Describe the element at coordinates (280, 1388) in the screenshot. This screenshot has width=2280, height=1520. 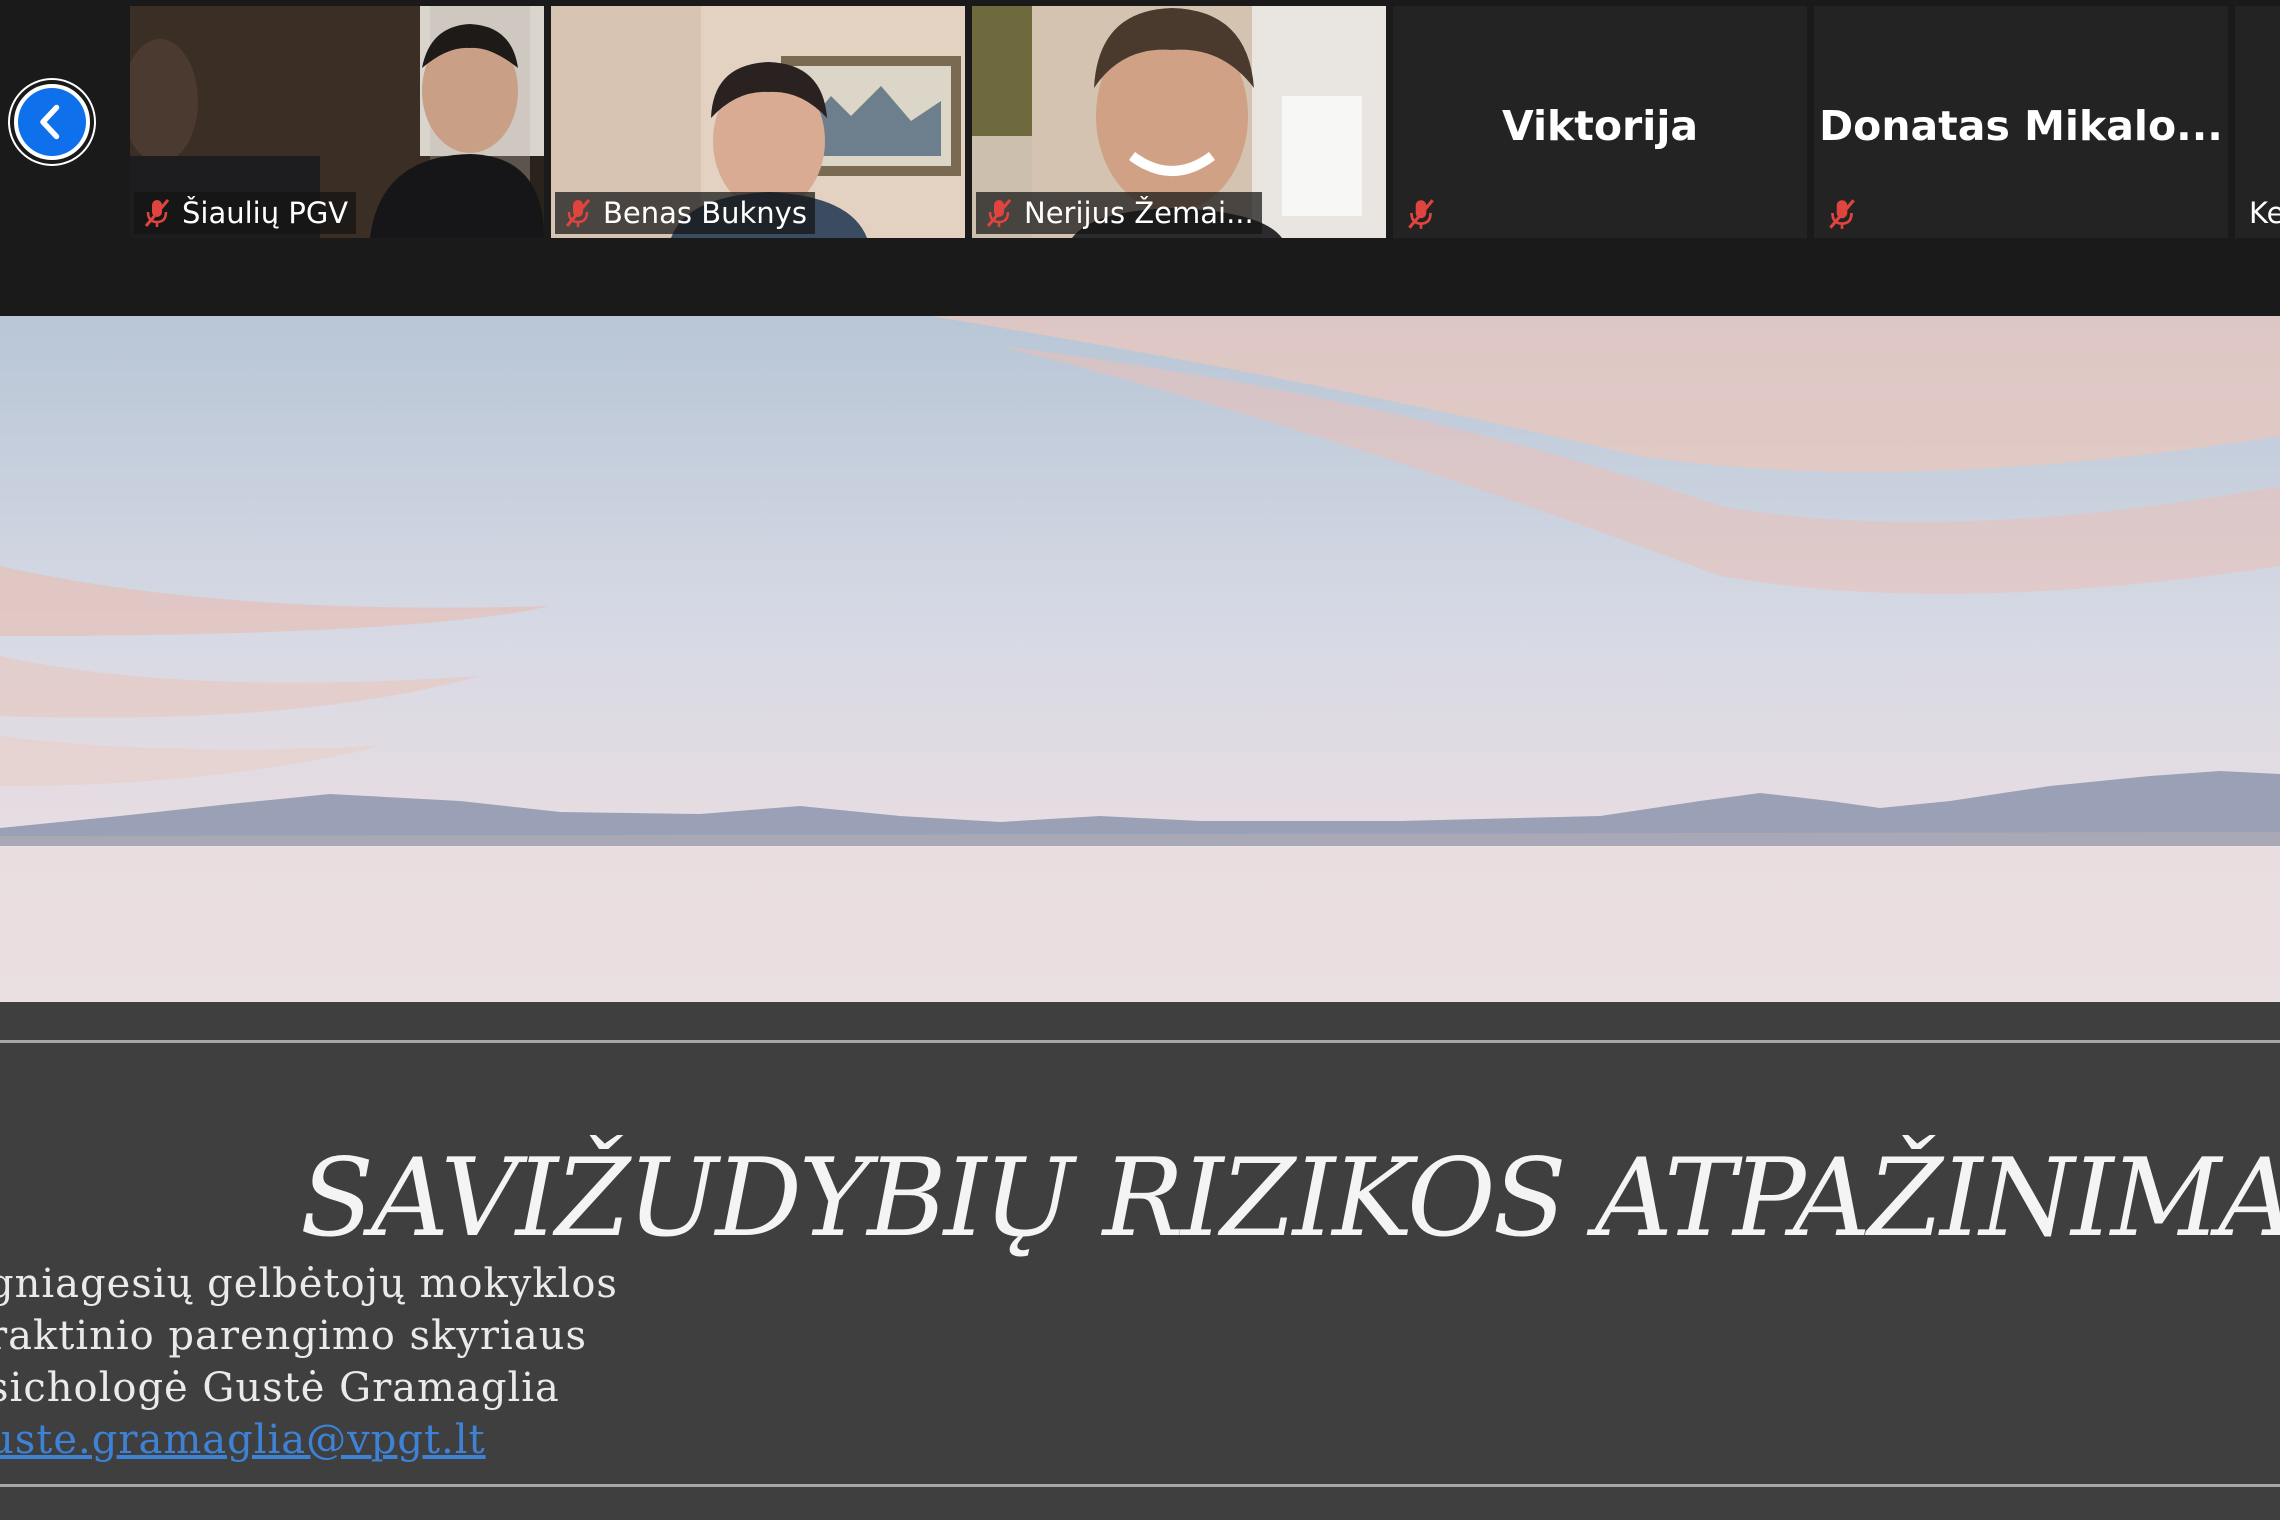
I see `author-line: sichologė Gustė Gramaglia` at that location.